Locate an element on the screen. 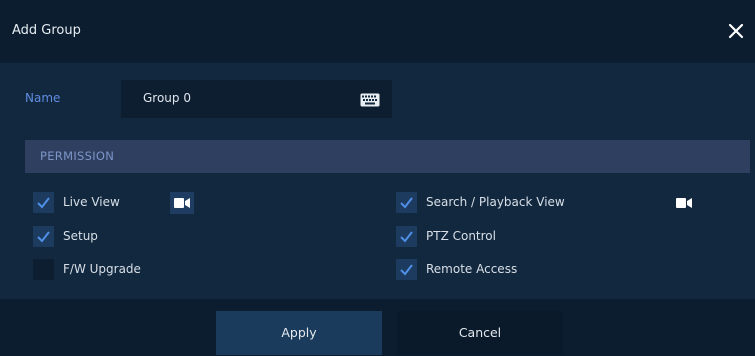 The height and width of the screenshot is (356, 755). dialog-title: Add Group is located at coordinates (46, 30).